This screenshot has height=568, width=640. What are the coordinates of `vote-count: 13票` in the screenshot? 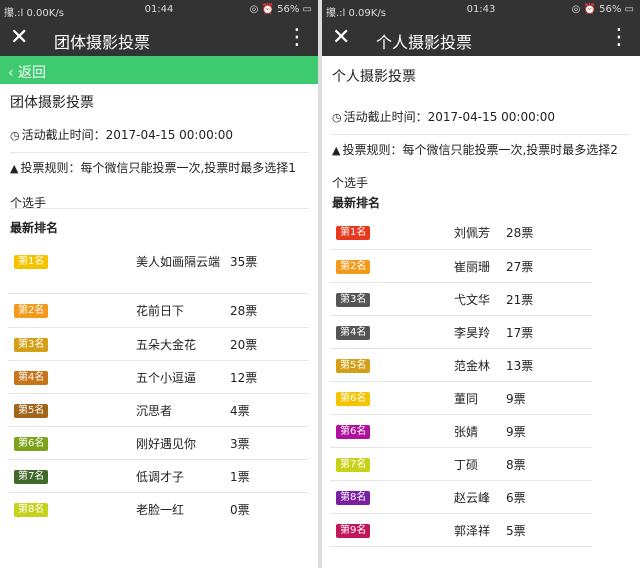 It's located at (549, 365).